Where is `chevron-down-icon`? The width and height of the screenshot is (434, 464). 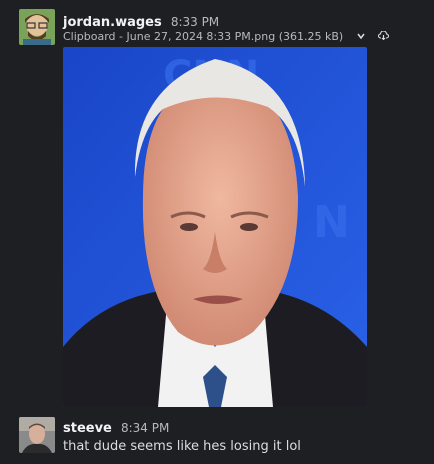 chevron-down-icon is located at coordinates (361, 36).